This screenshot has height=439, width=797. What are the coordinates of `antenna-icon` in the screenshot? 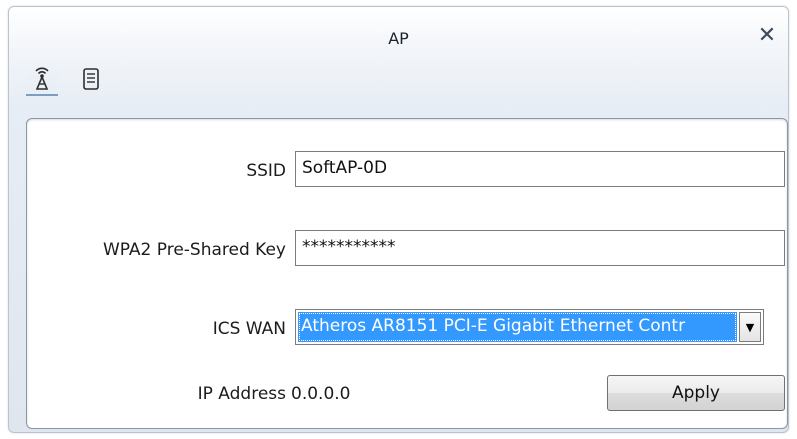 It's located at (42, 78).